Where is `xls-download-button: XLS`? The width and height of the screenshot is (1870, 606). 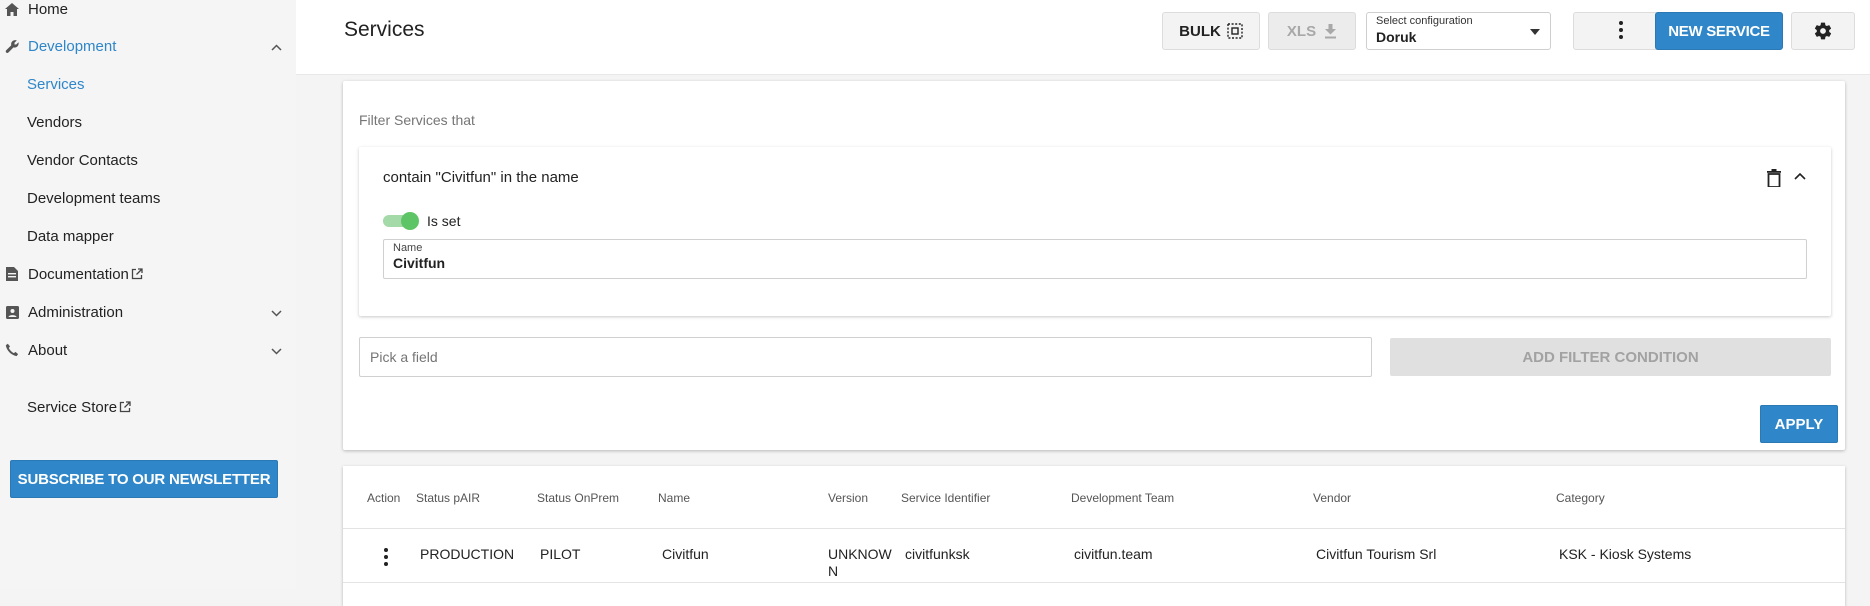
xls-download-button: XLS is located at coordinates (1312, 31).